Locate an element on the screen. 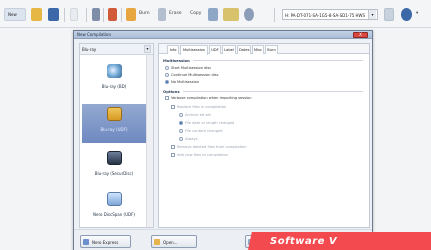  radio-continue-multisession: Continue Multisession disc is located at coordinates (192, 75).